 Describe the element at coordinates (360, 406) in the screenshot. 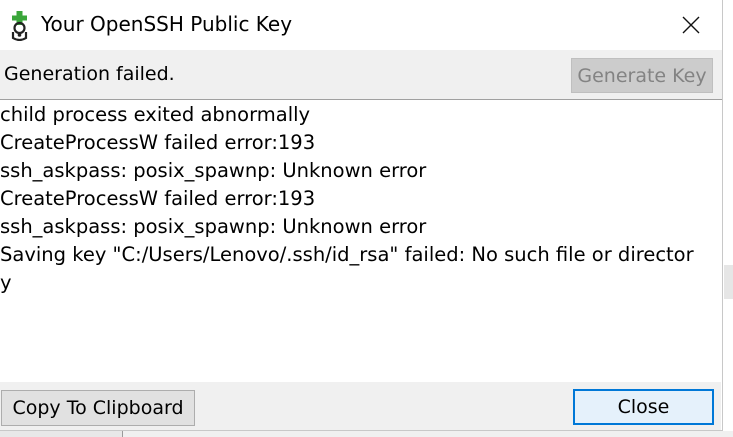

I see `footer-bar: Copy To Clipboard Close` at that location.